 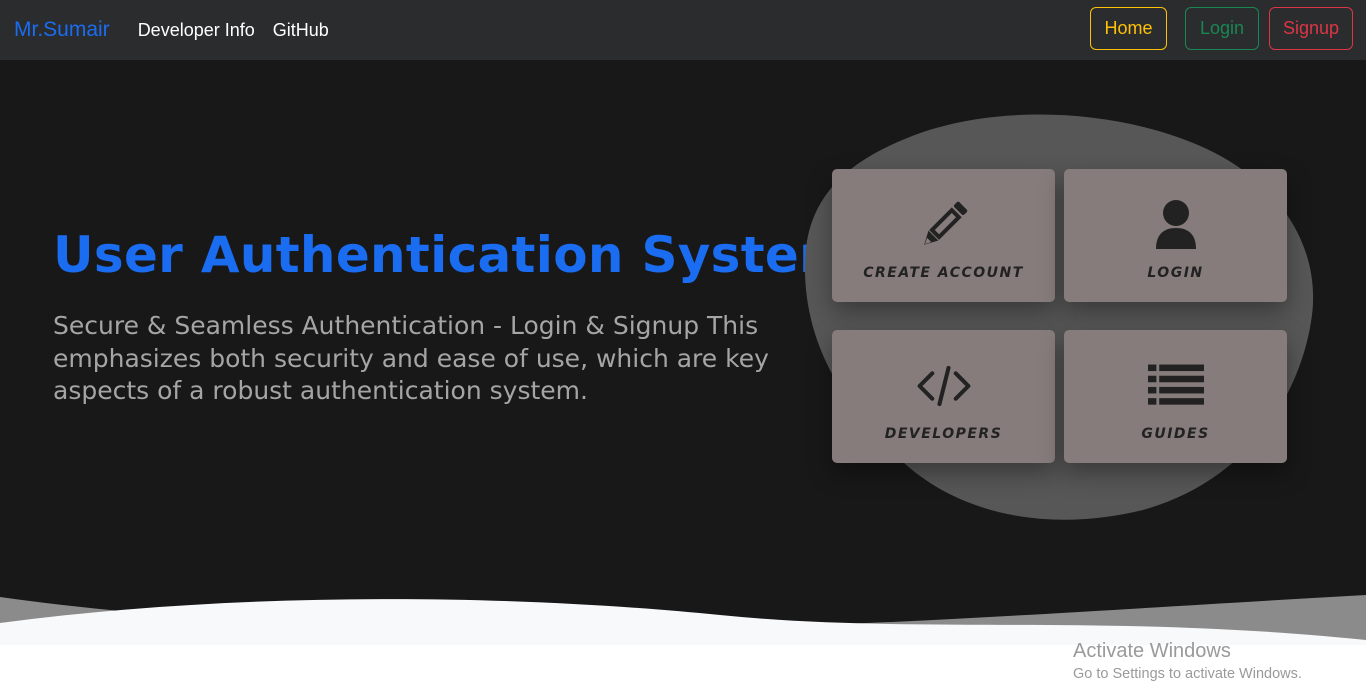 I want to click on nav-link-developer-info: Developer Info, so click(x=196, y=30).